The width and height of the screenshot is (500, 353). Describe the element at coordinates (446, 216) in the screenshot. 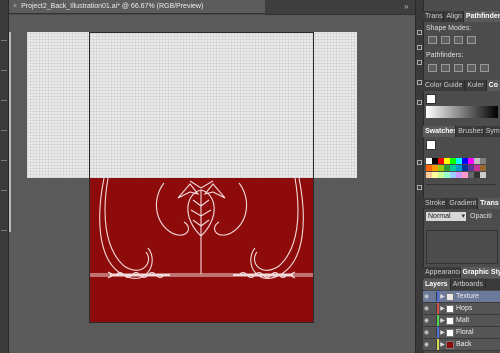

I see `blend-mode-select: Normal` at that location.